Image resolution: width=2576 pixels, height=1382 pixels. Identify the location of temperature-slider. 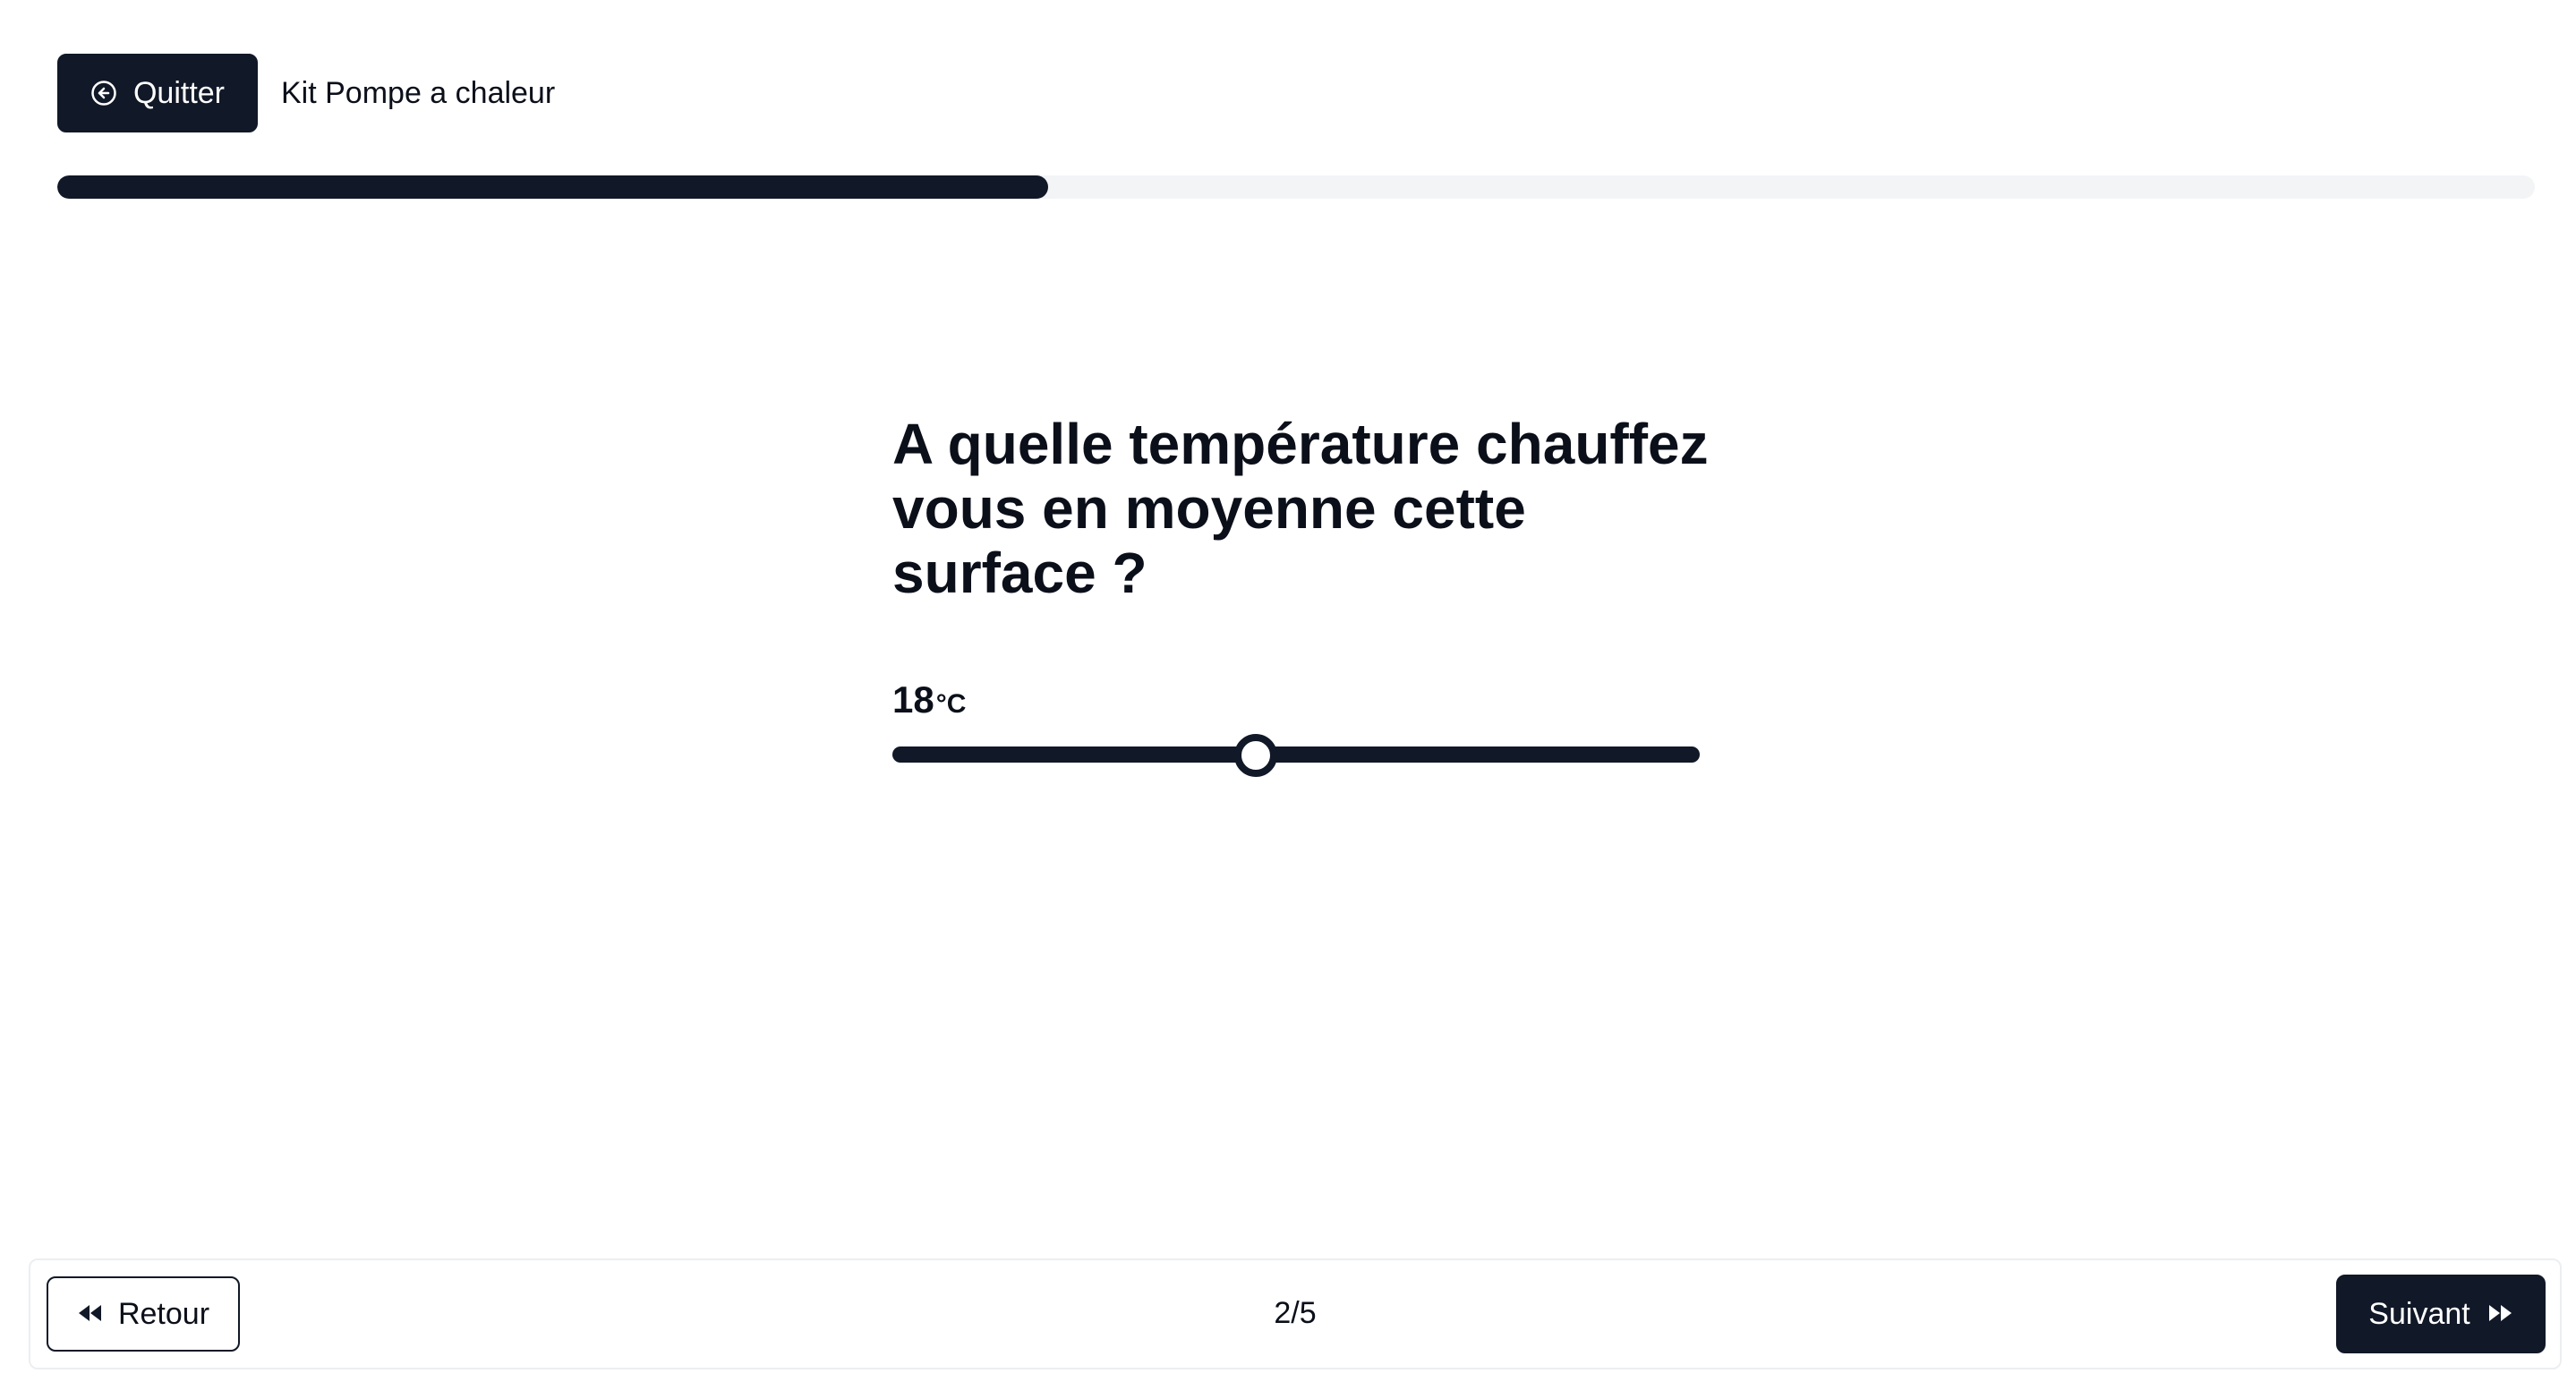
(1296, 755).